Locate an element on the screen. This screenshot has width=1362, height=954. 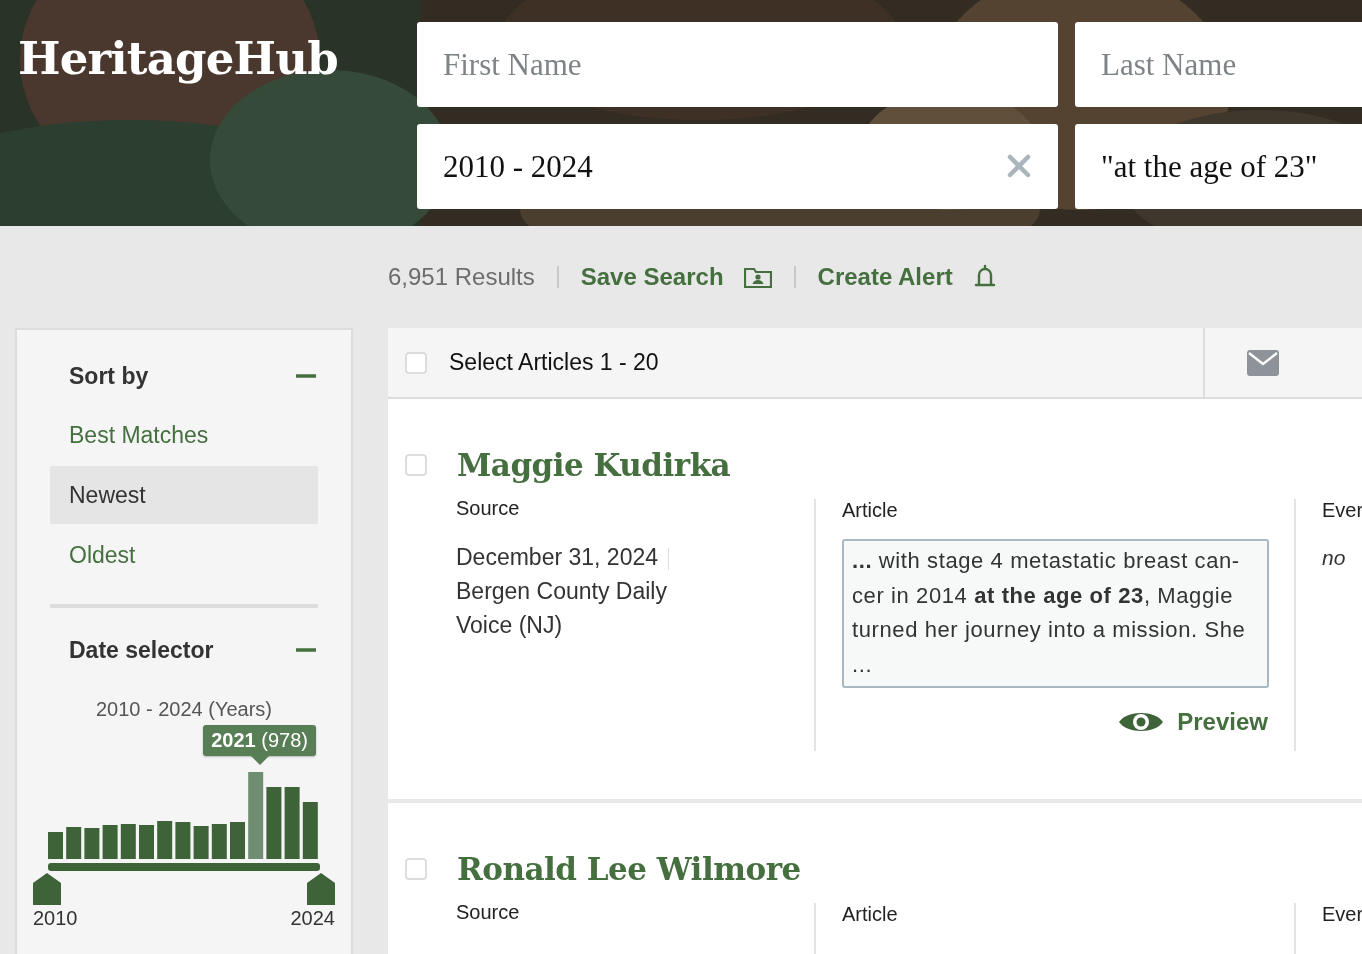
range-start-label: 2010 is located at coordinates (55, 918).